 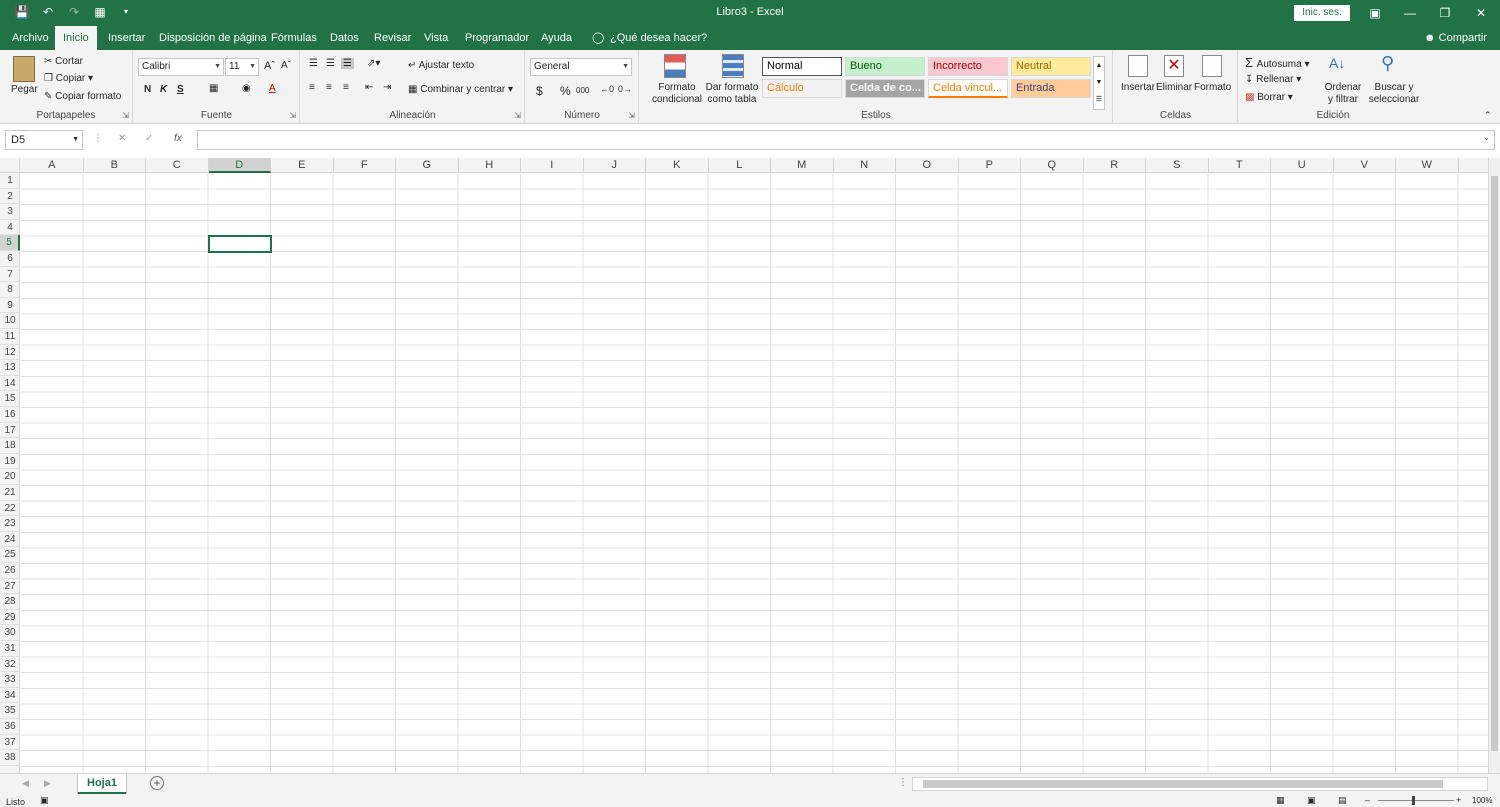 What do you see at coordinates (1212, 87) in the screenshot?
I see `format-cells-button: Formato` at bounding box center [1212, 87].